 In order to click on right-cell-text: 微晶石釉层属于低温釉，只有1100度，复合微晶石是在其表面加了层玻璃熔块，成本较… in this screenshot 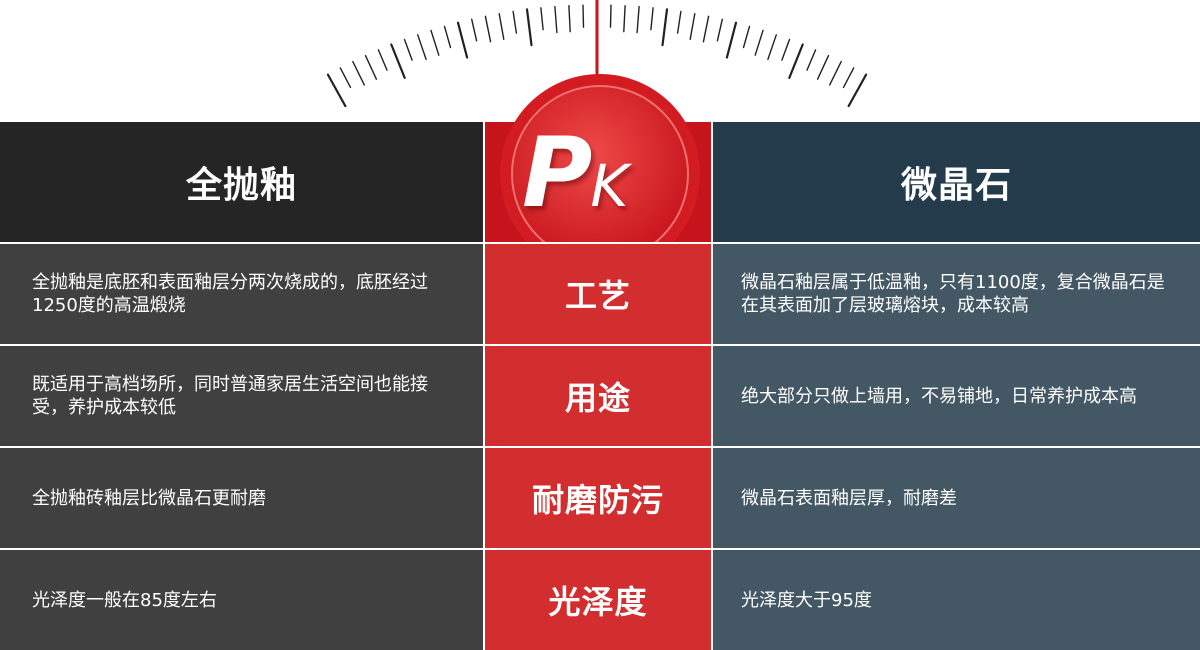, I will do `click(953, 294)`.